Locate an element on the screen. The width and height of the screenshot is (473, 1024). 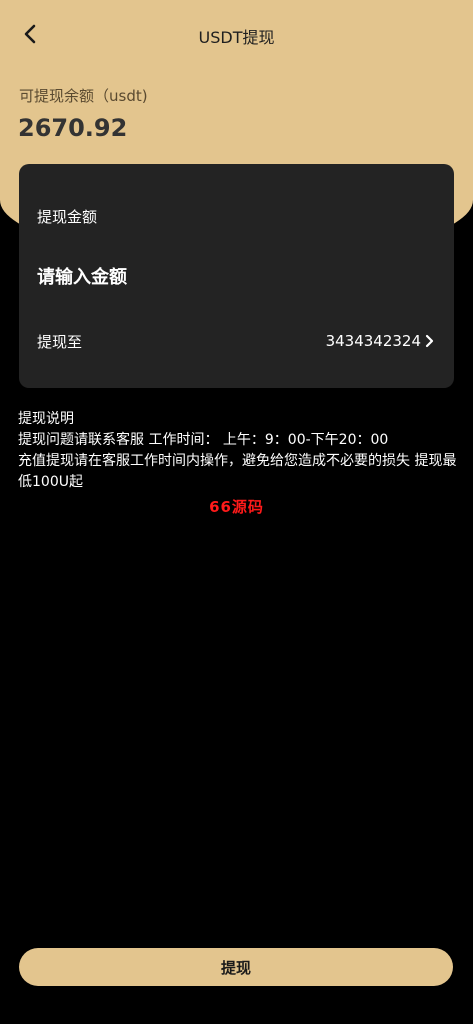
submit-withdraw-button: 提现 is located at coordinates (236, 967).